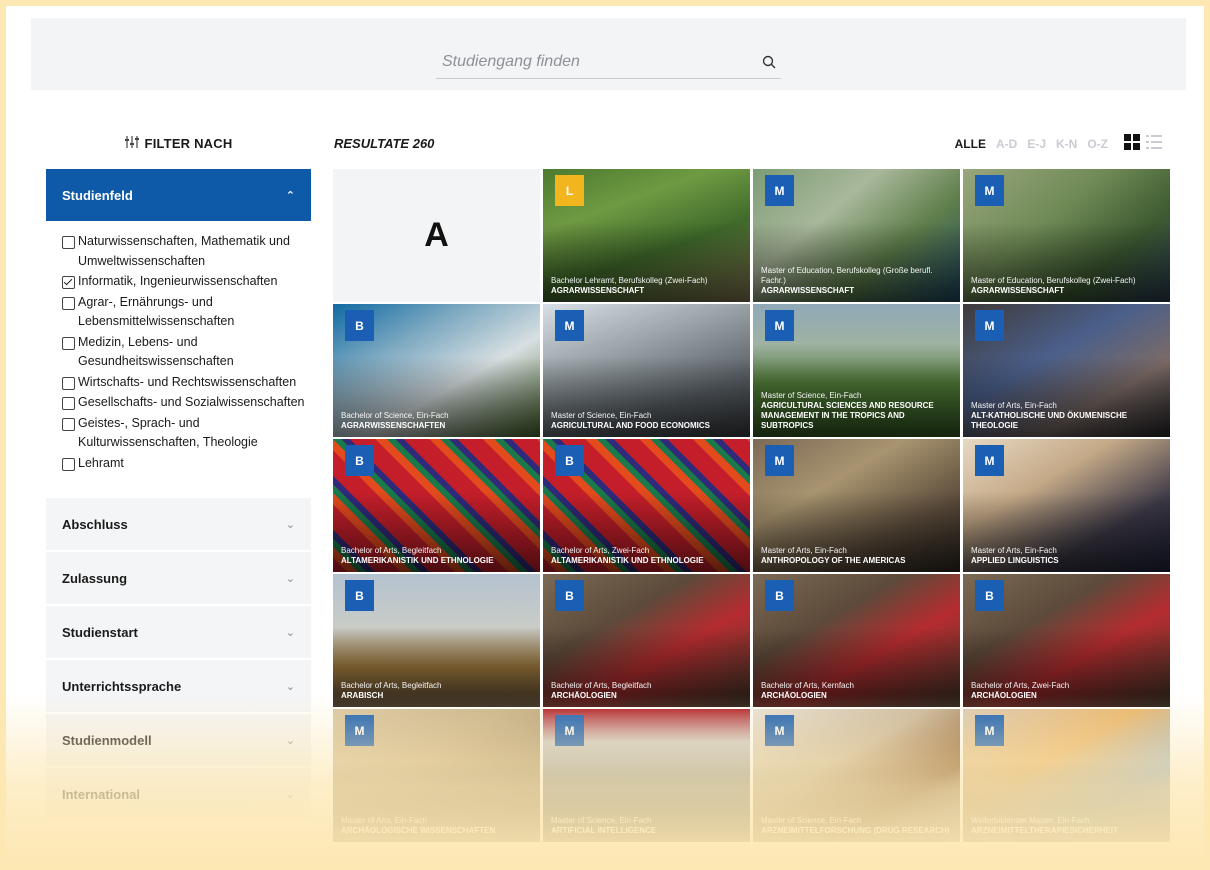 This screenshot has height=870, width=1210. What do you see at coordinates (178, 143) in the screenshot?
I see `filter-heading: FILTER NACH` at bounding box center [178, 143].